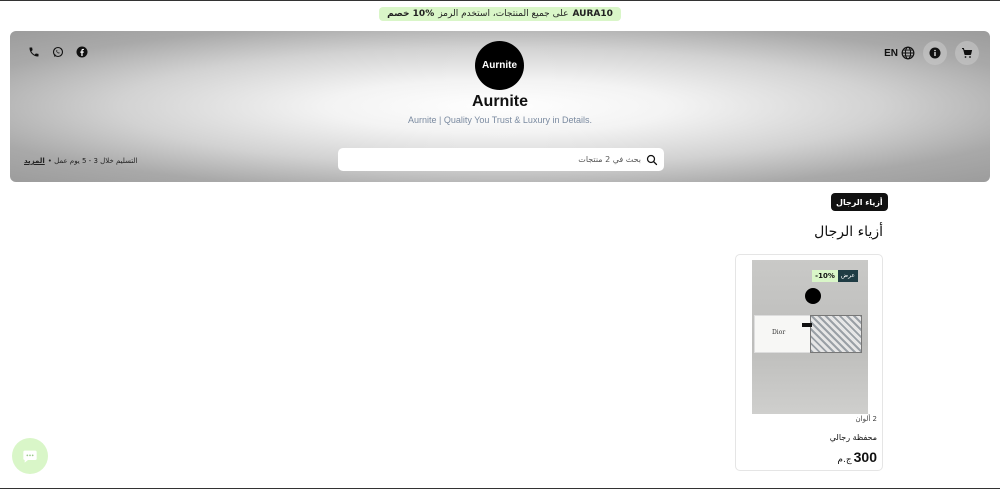  Describe the element at coordinates (807, 325) in the screenshot. I see `product-photo-tag` at that location.